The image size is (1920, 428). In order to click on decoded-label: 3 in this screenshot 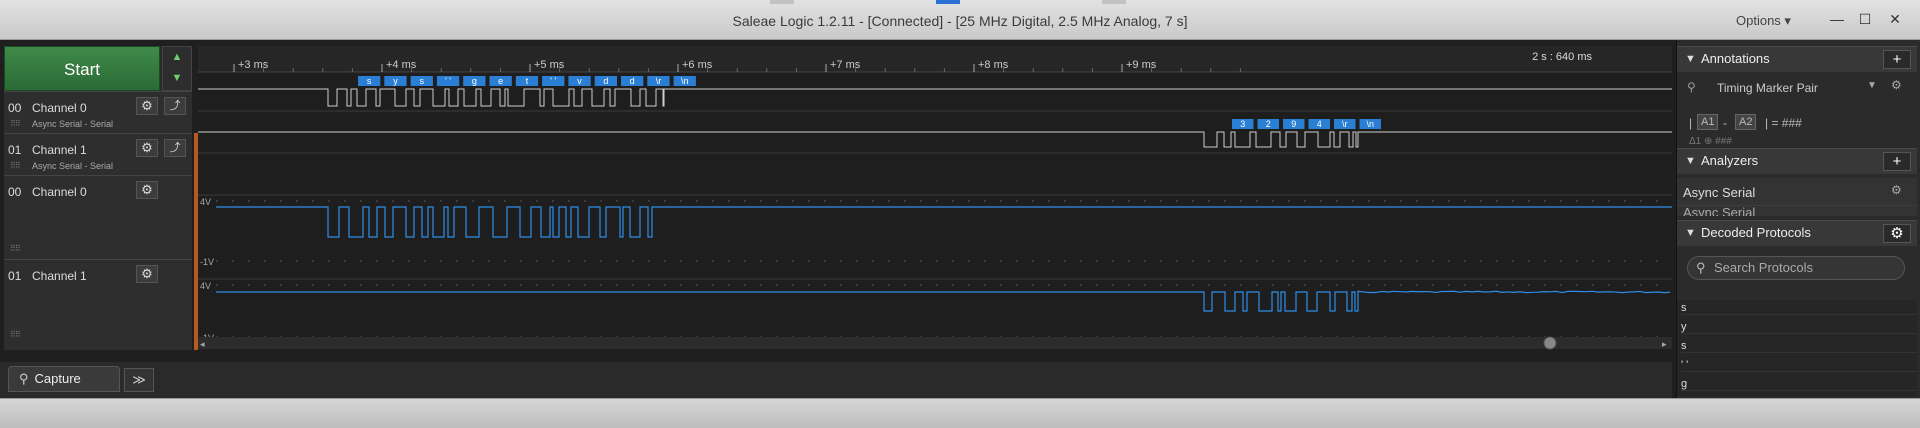, I will do `click(1242, 124)`.